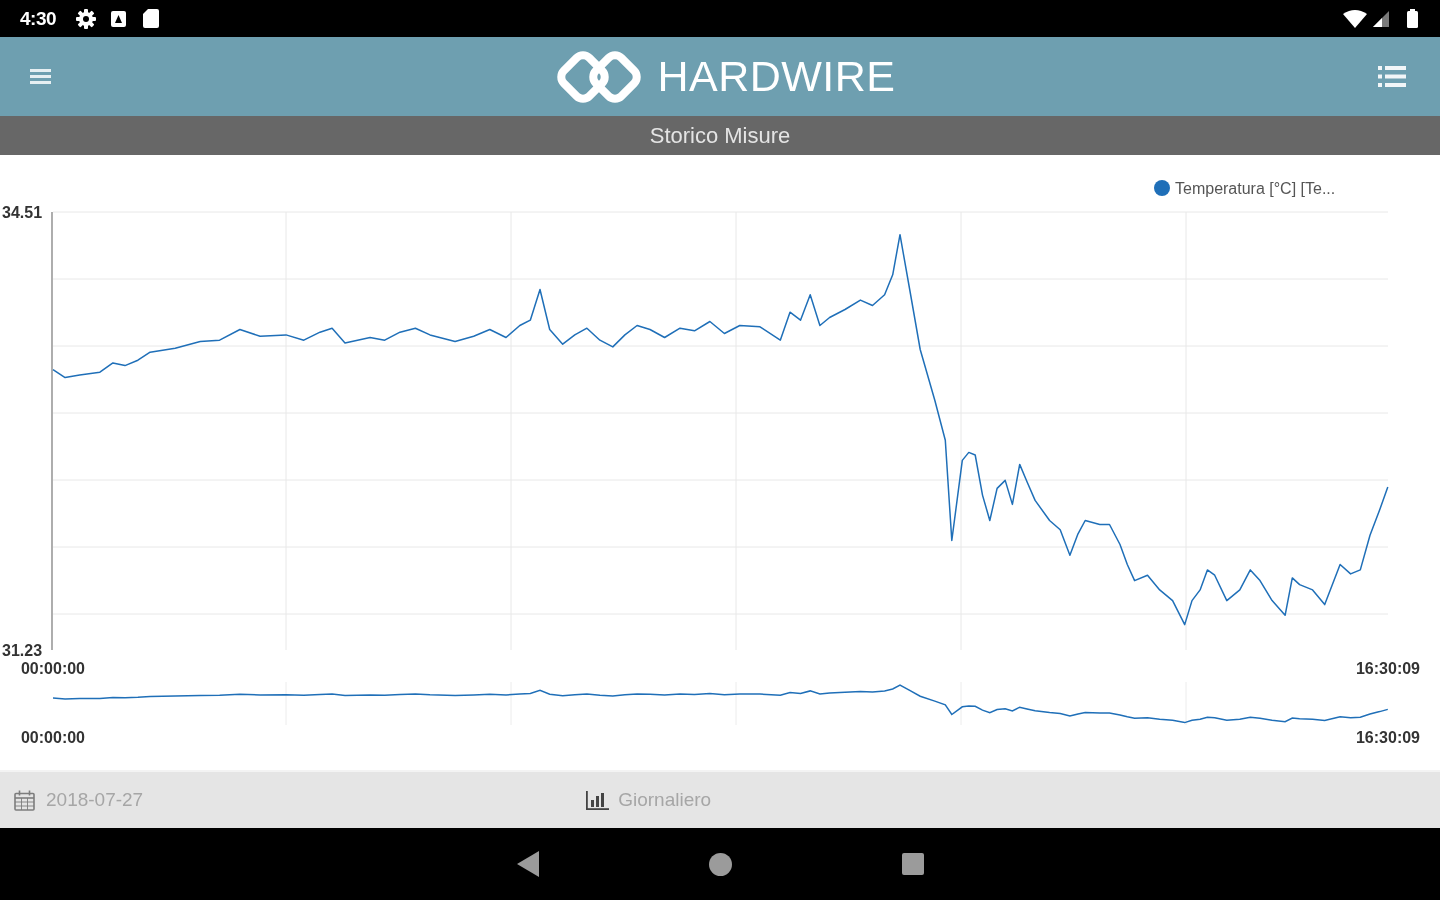  I want to click on wifi-icon, so click(1355, 18).